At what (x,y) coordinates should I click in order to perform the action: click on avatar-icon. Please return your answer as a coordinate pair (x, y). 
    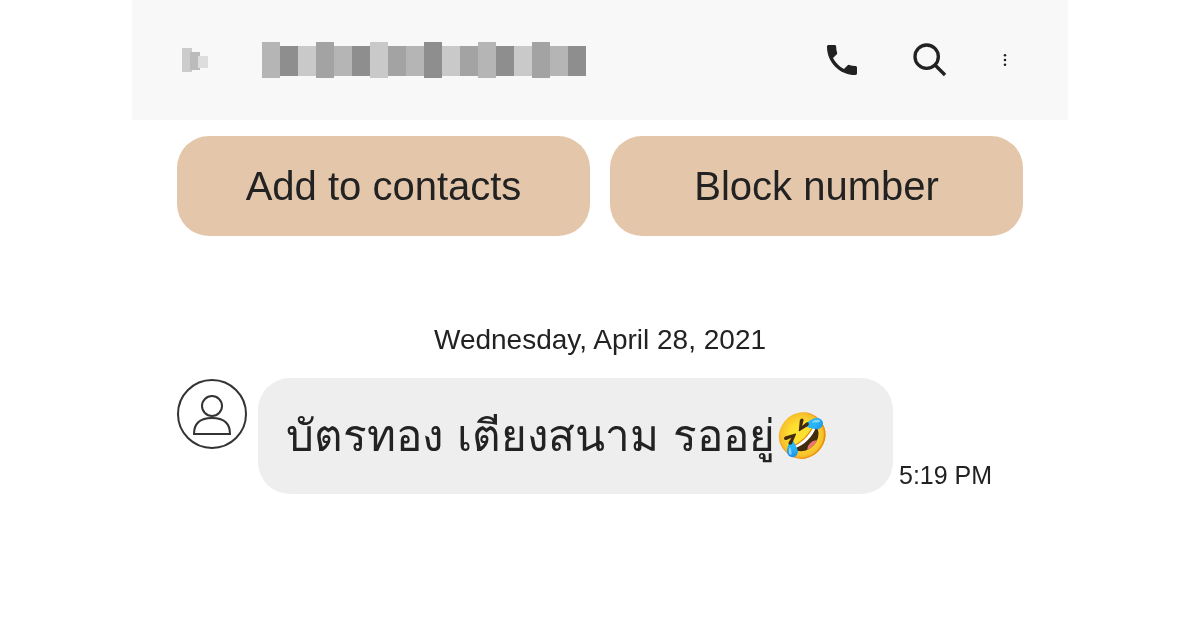
    Looking at the image, I should click on (212, 414).